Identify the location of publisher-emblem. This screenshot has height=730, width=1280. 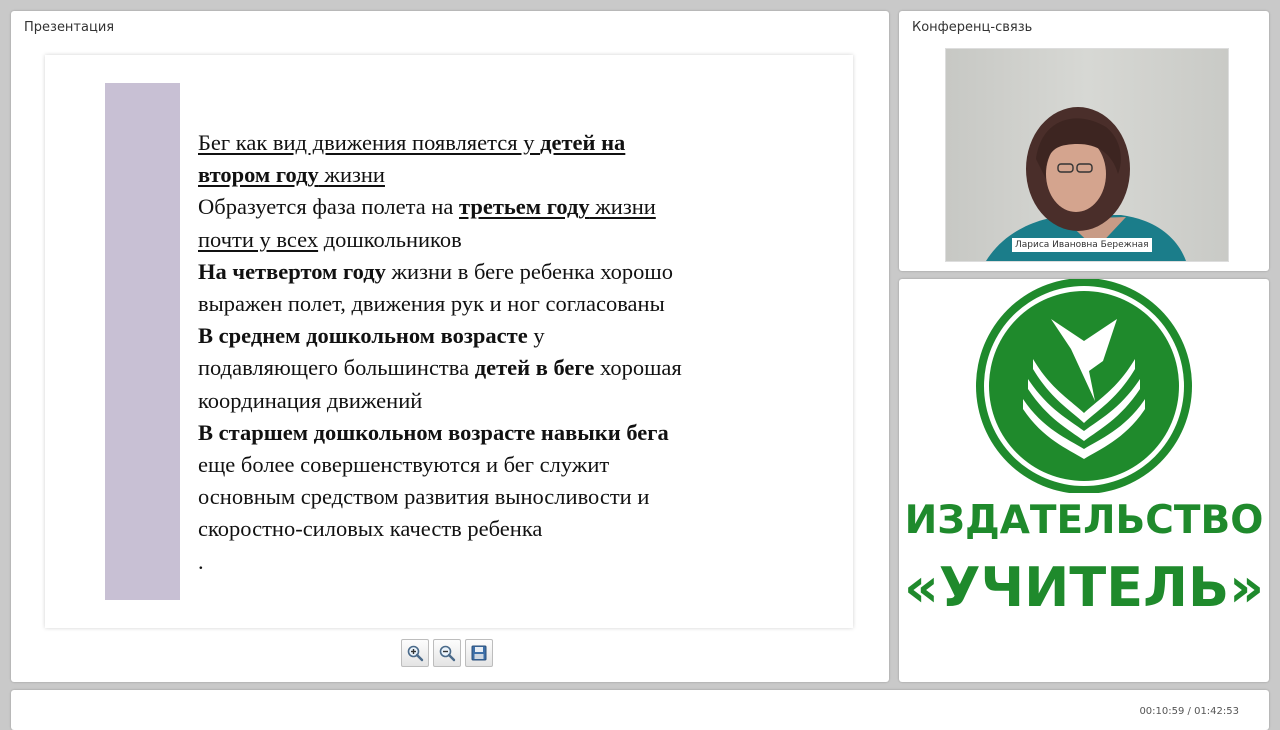
(1084, 388).